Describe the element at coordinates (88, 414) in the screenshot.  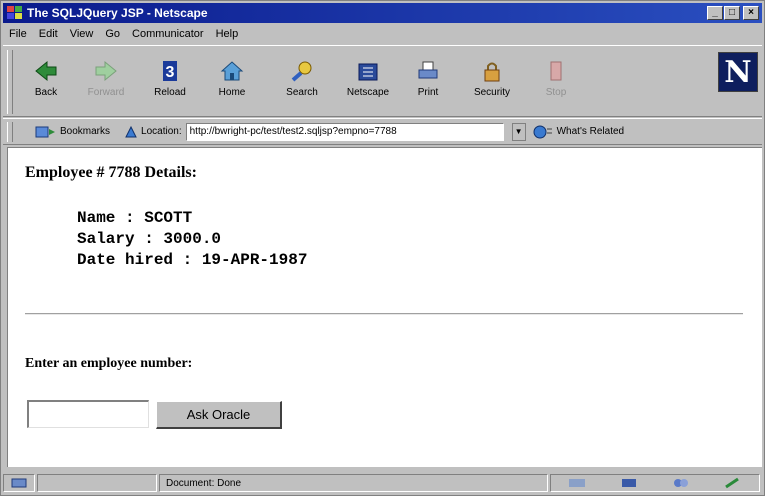
I see `employee-number-input` at that location.